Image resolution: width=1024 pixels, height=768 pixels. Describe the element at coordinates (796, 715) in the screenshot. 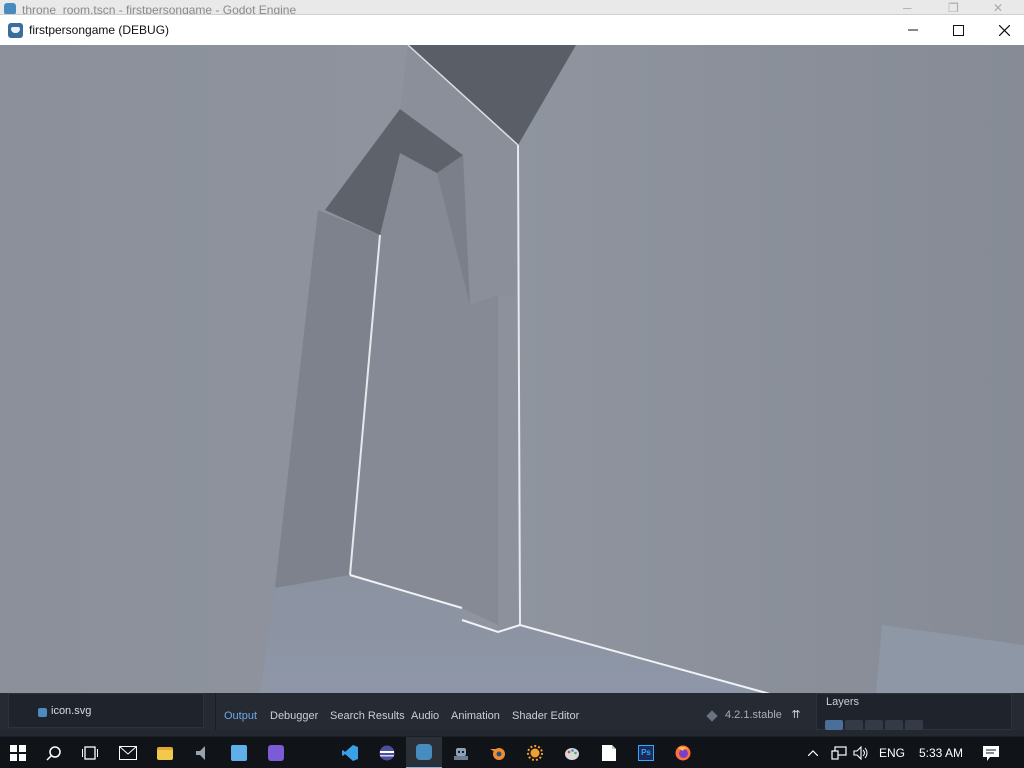

I see `pin-panel-icon: ⇈` at that location.